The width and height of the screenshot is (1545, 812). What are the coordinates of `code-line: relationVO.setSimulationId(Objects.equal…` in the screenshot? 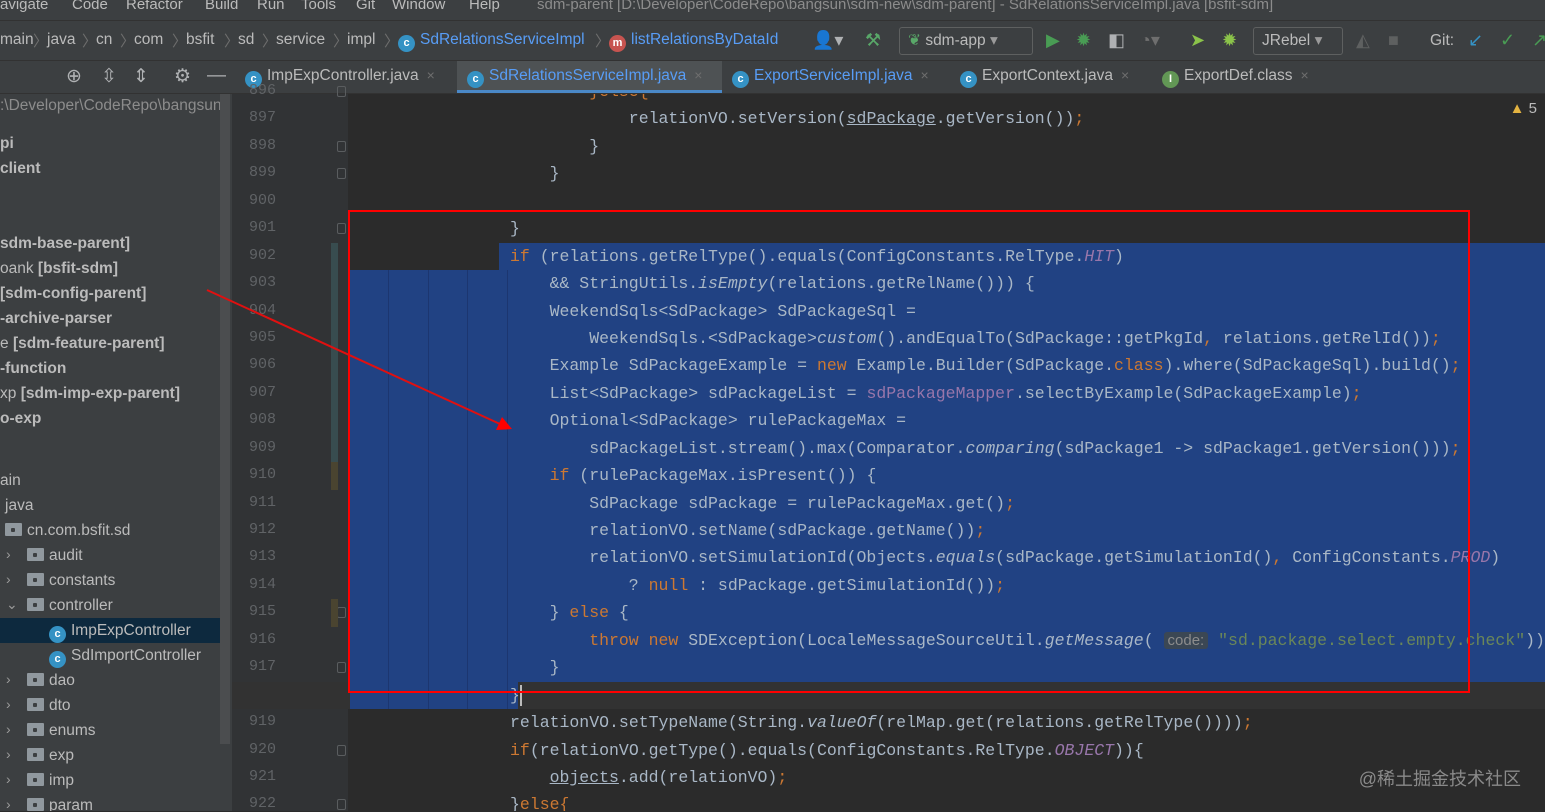 It's located at (888, 558).